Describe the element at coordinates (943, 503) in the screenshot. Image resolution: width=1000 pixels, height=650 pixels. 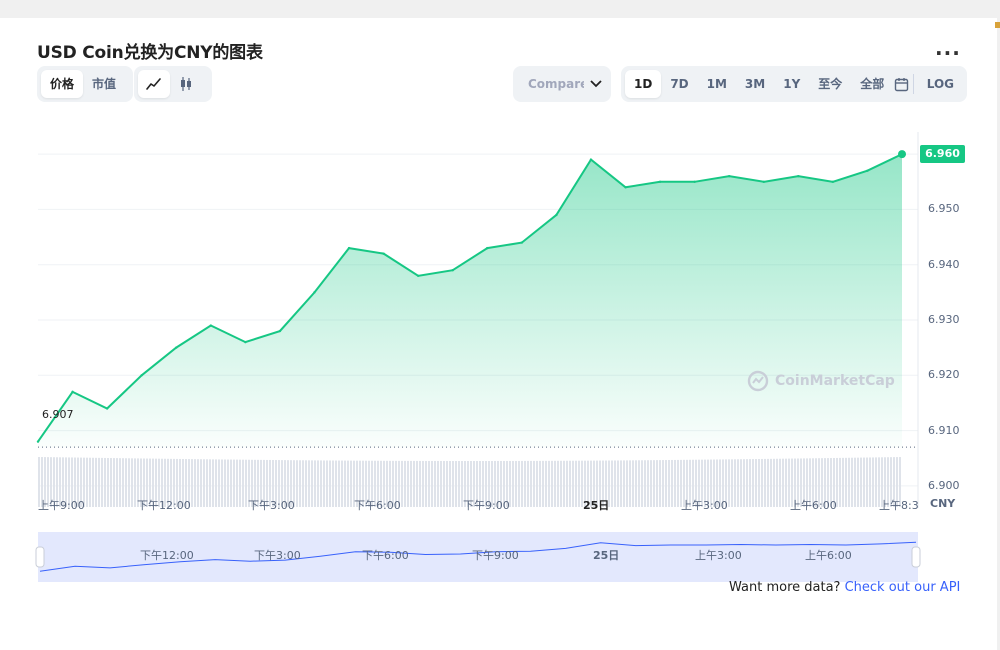
I see `currency-label: CNY` at that location.